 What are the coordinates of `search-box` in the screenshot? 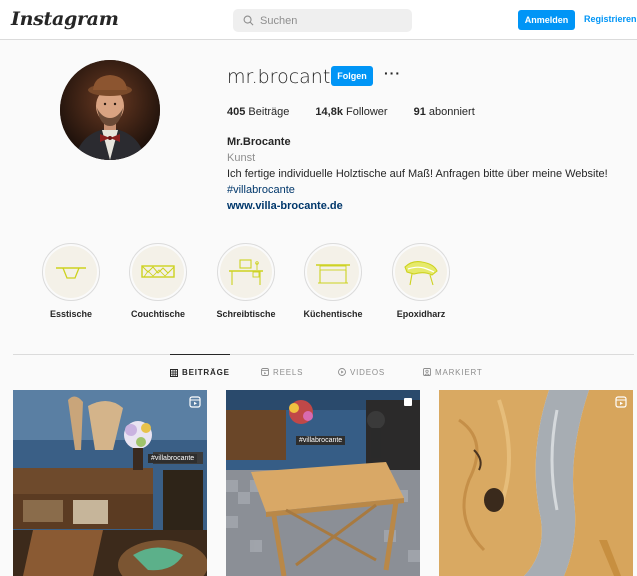 It's located at (322, 20).